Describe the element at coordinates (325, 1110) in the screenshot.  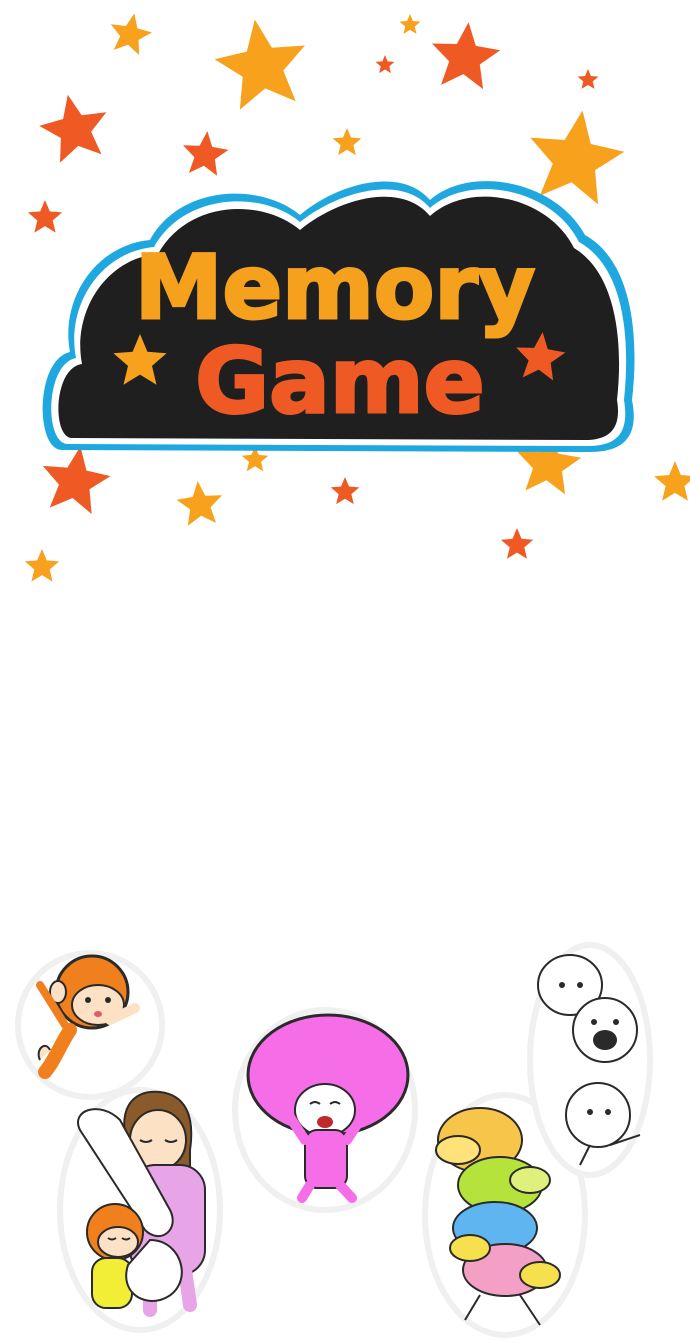
I see `afro-character-icon` at that location.